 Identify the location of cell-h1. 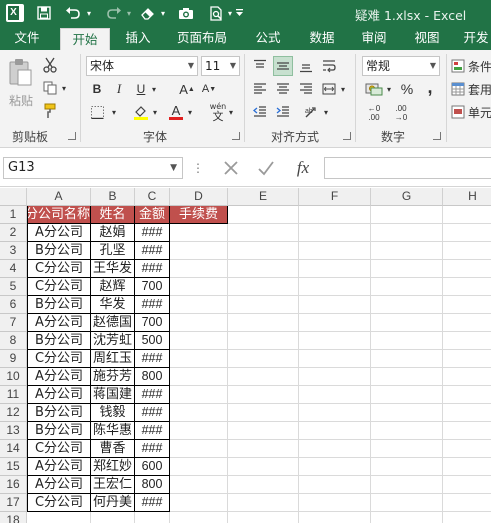
(467, 215).